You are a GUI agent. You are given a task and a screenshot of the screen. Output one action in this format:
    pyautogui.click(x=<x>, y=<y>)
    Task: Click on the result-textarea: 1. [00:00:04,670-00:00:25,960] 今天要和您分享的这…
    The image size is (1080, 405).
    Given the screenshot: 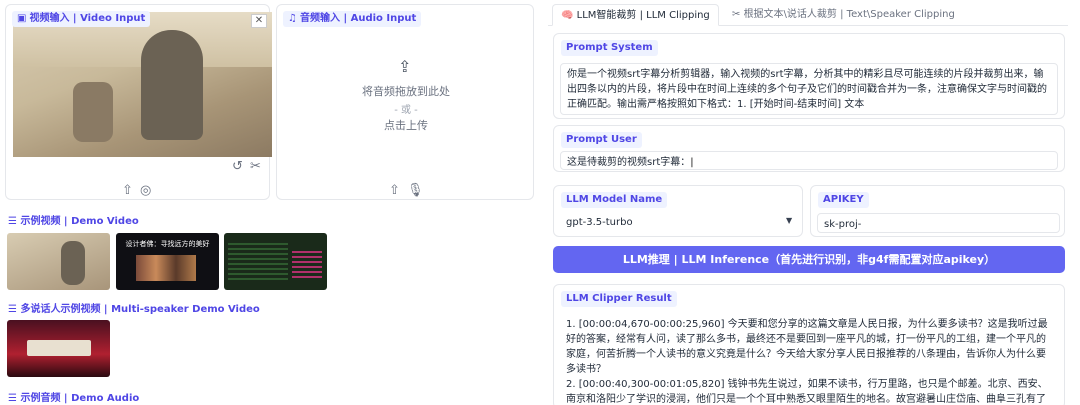 What is the action you would take?
    pyautogui.click(x=809, y=359)
    